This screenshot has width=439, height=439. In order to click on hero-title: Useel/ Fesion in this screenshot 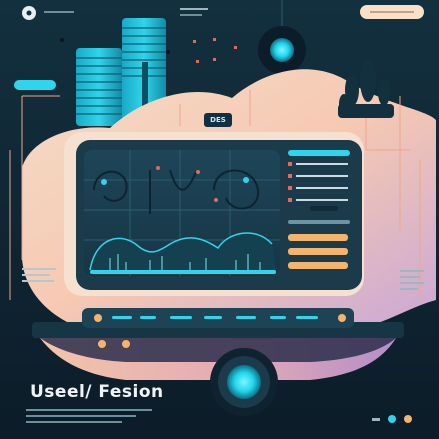, I will do `click(97, 392)`.